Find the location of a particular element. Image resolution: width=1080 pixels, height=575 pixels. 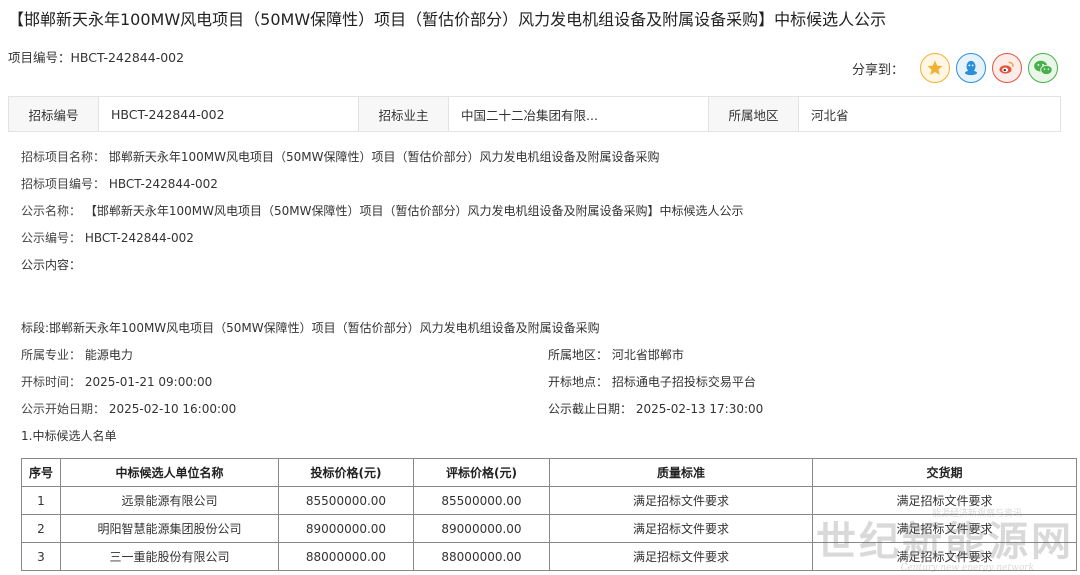

area-label: 所属地区： is located at coordinates (578, 355).